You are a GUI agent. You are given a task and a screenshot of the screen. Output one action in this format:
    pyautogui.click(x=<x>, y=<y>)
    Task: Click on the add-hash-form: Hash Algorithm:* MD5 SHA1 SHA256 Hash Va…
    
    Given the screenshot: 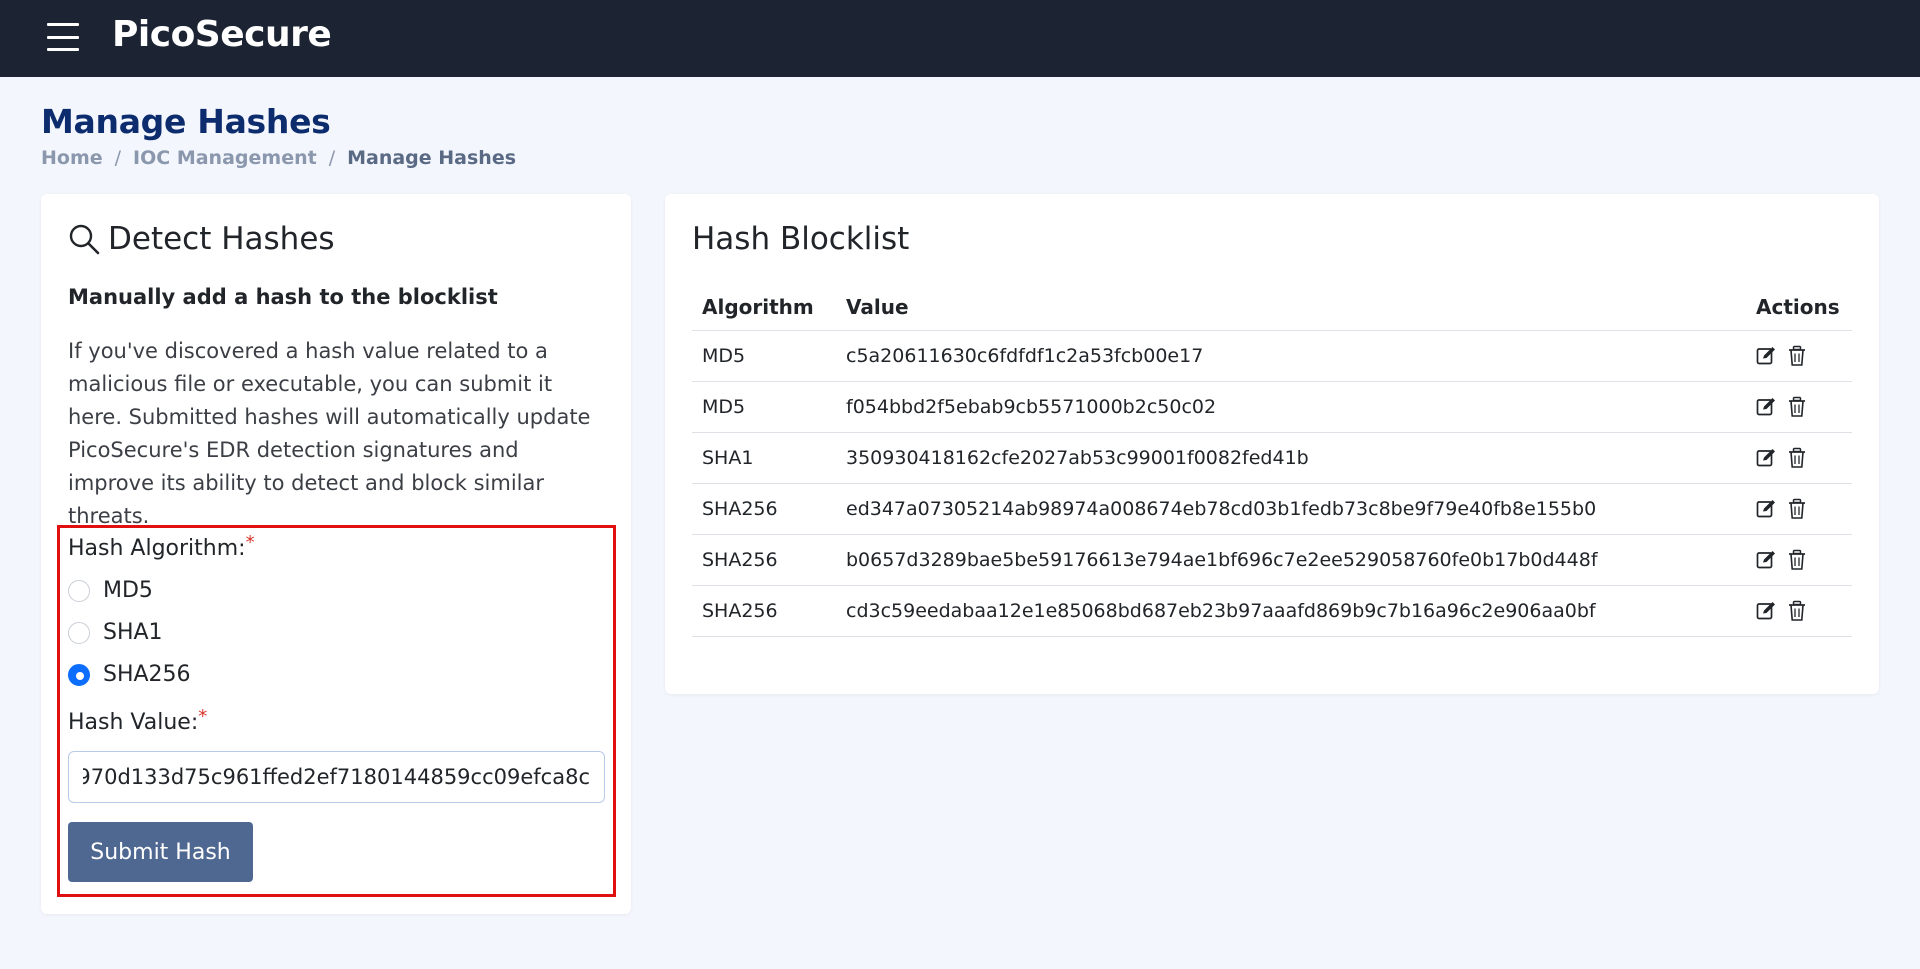 What is the action you would take?
    pyautogui.click(x=336, y=711)
    